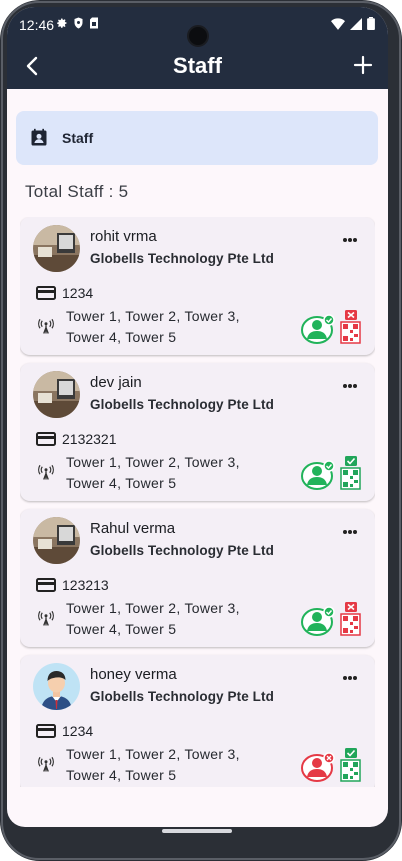  Describe the element at coordinates (356, 23) in the screenshot. I see `signal-icon` at that location.